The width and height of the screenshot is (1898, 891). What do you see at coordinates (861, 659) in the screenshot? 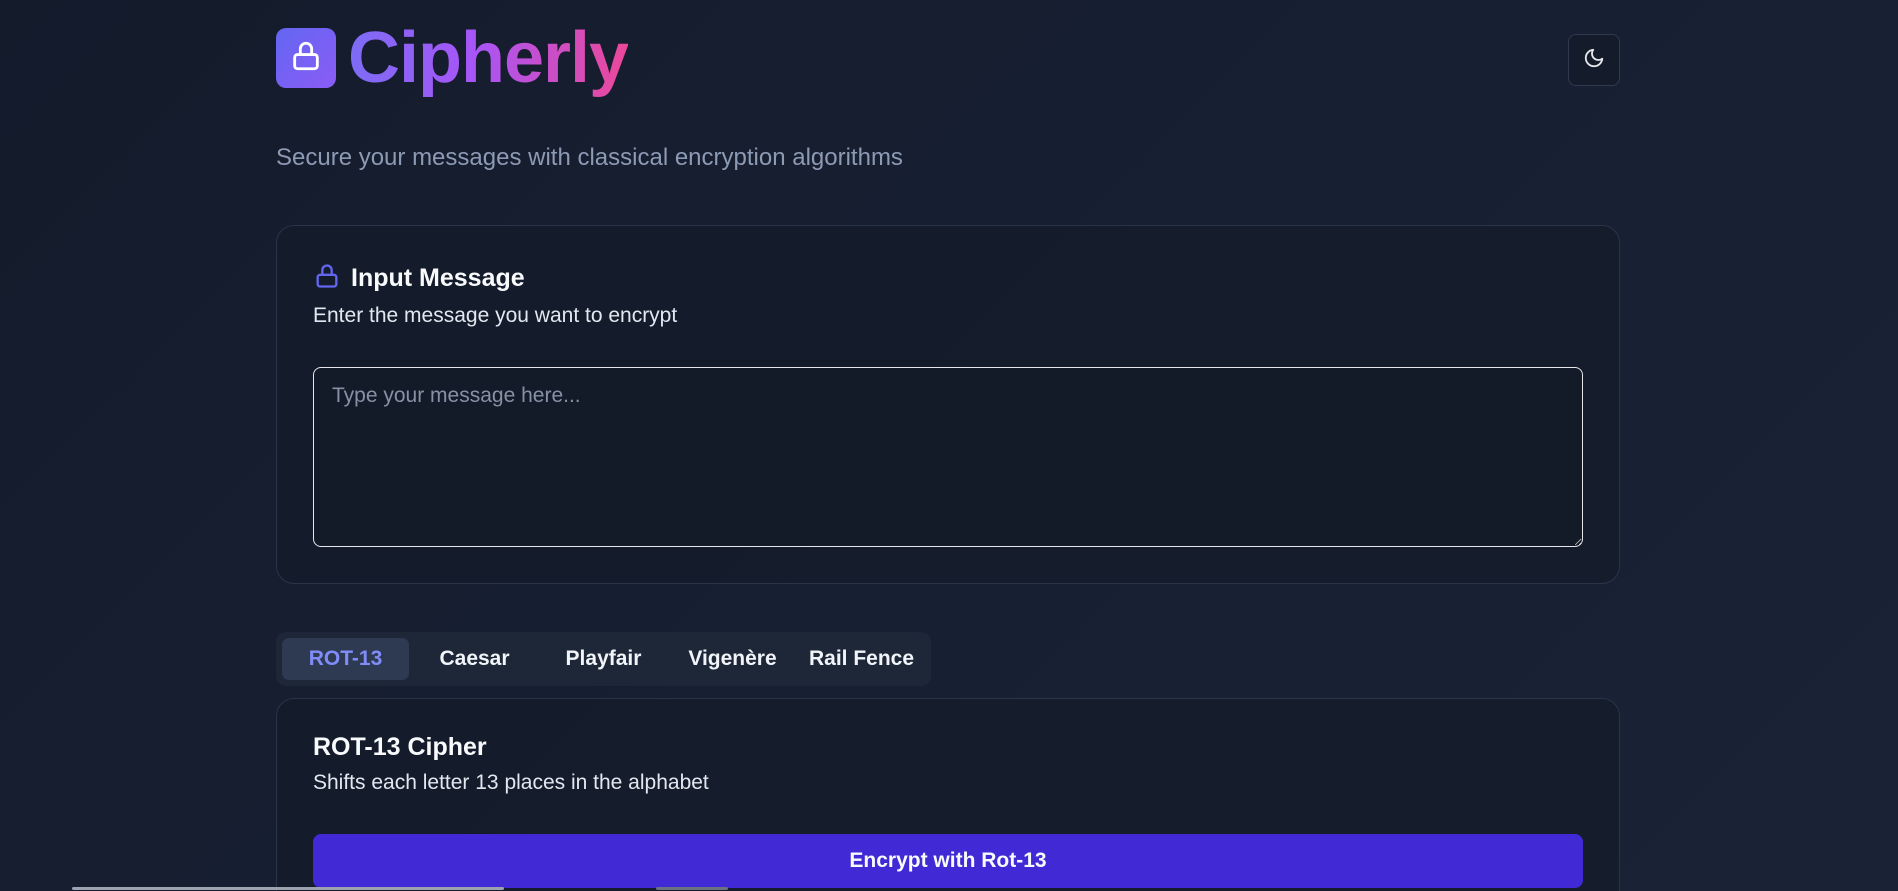
I see `tab-rail-fence: Rail Fence` at bounding box center [861, 659].